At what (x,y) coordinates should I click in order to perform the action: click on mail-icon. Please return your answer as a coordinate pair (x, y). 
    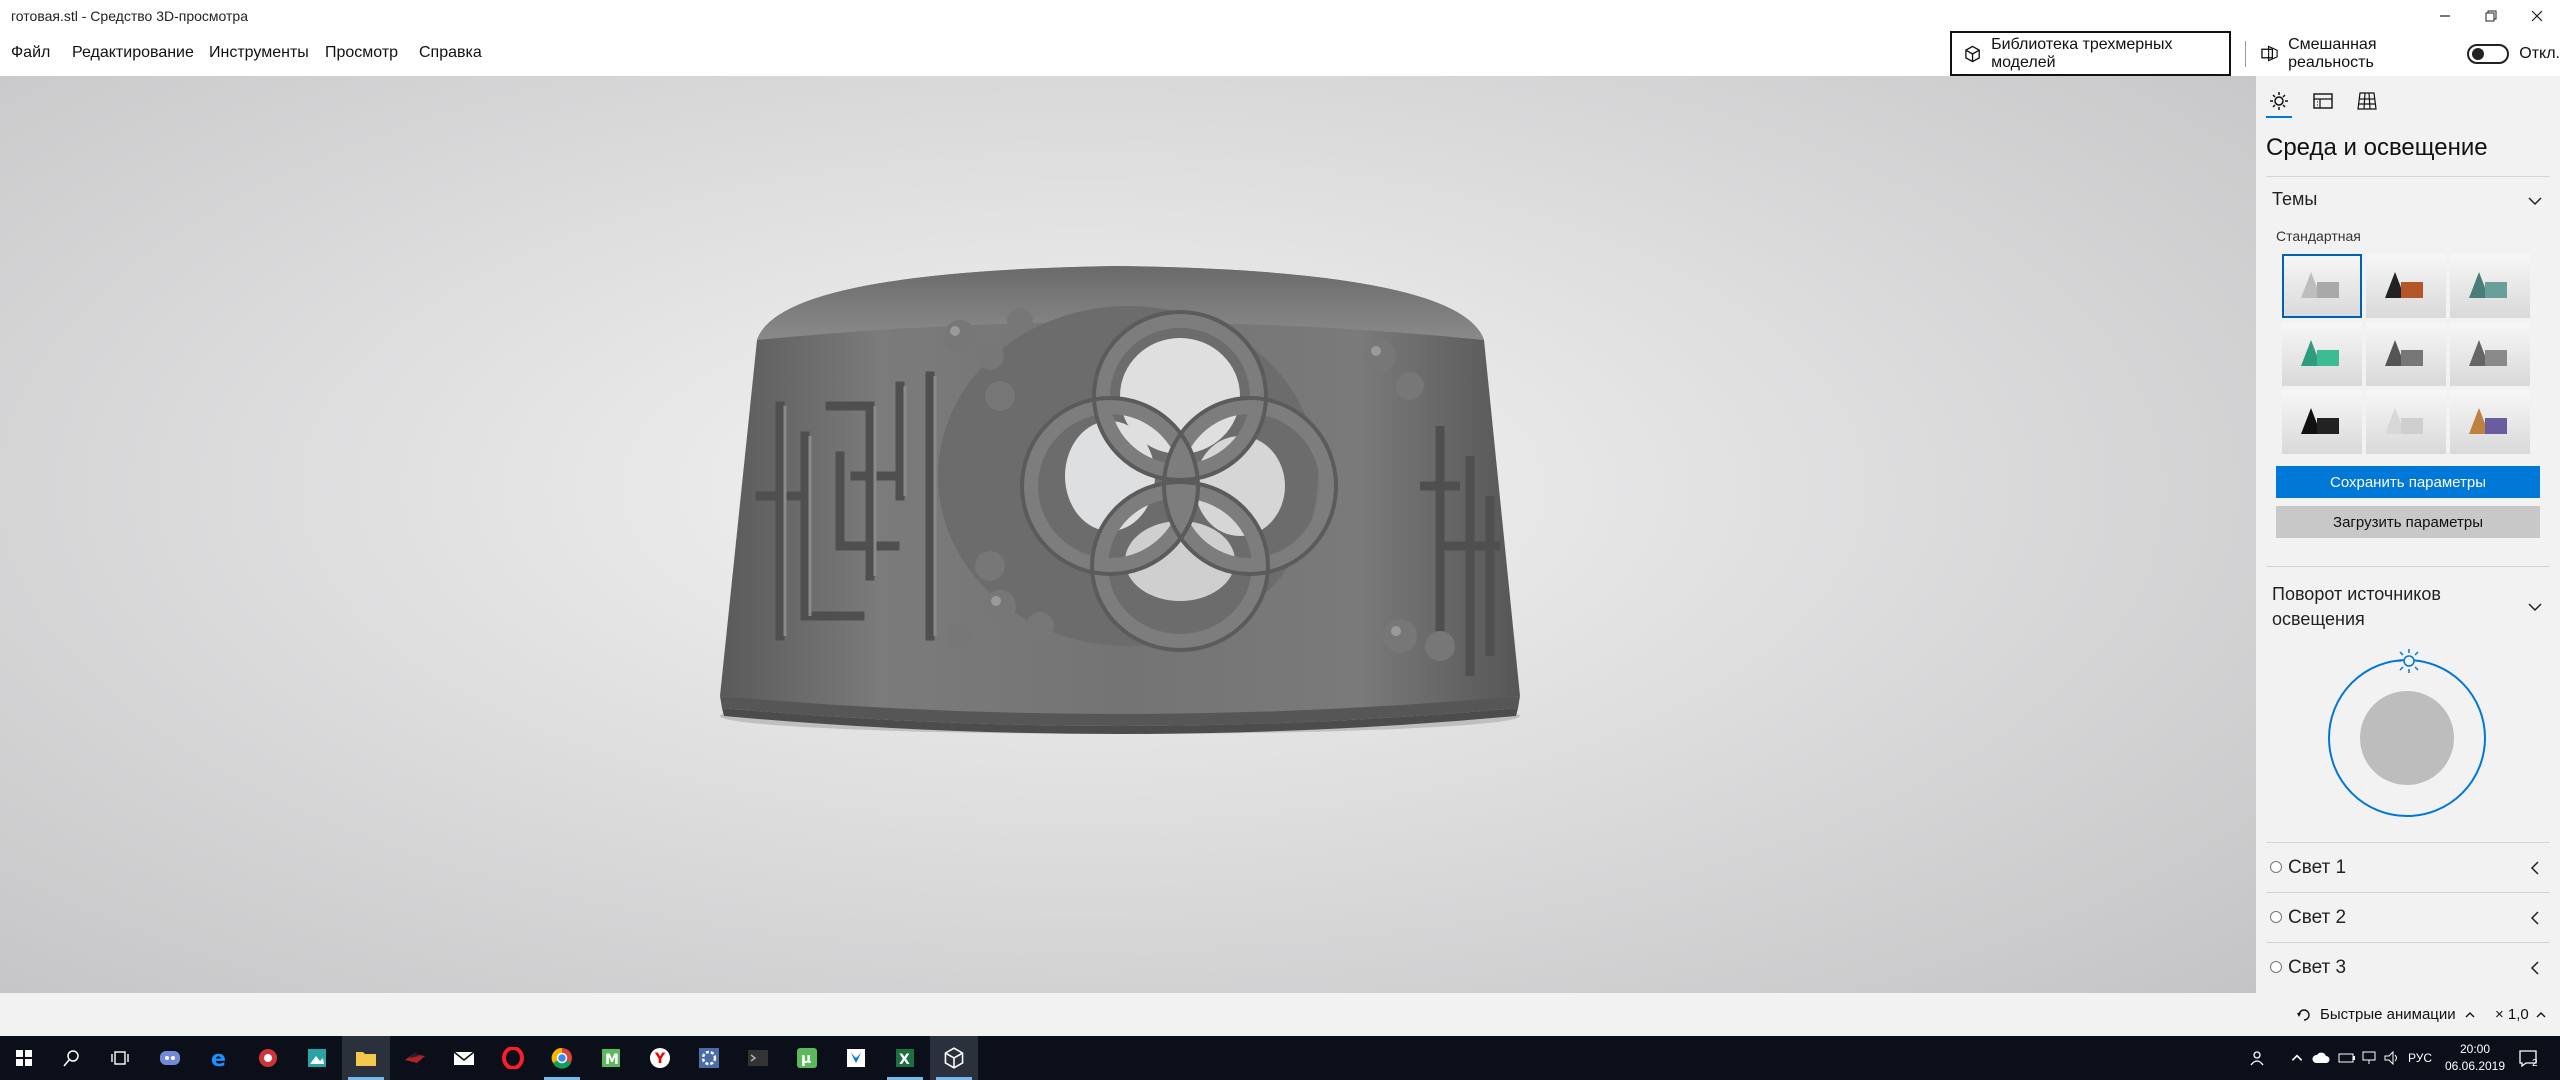
    Looking at the image, I should click on (464, 1058).